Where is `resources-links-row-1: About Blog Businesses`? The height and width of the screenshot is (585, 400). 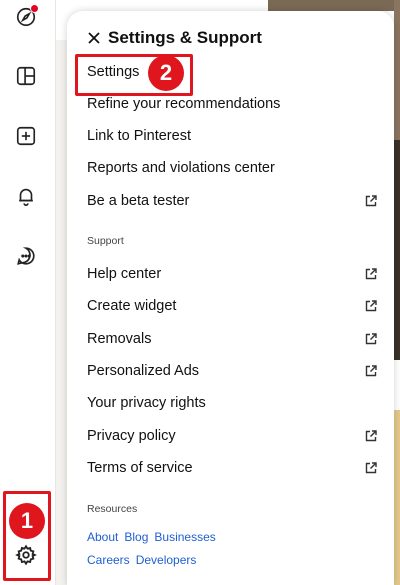
resources-links-row-1: About Blog Businesses is located at coordinates (151, 537).